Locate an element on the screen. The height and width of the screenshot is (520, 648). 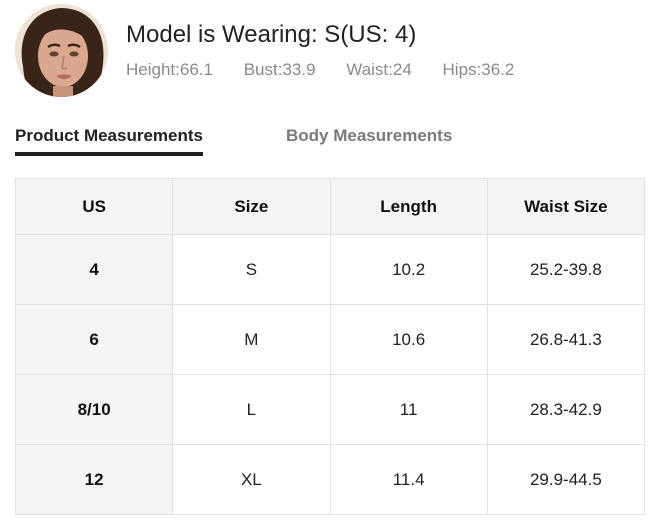
stat-height-value: 66.1 is located at coordinates (196, 69).